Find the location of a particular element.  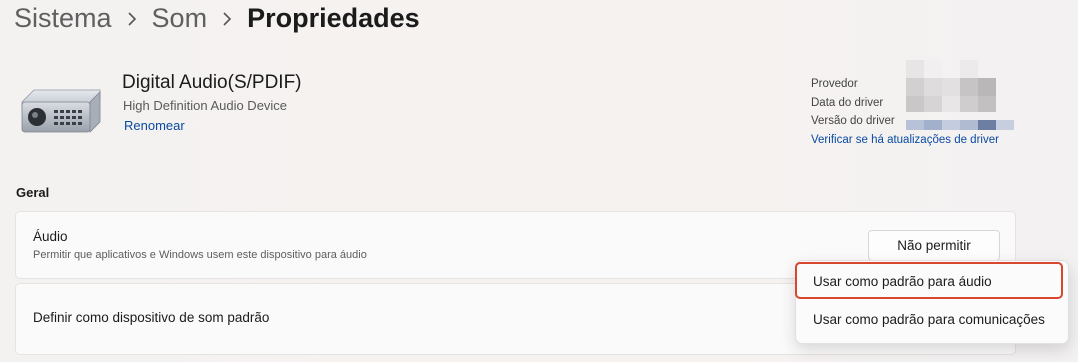

provider-label: Provedor is located at coordinates (834, 84).